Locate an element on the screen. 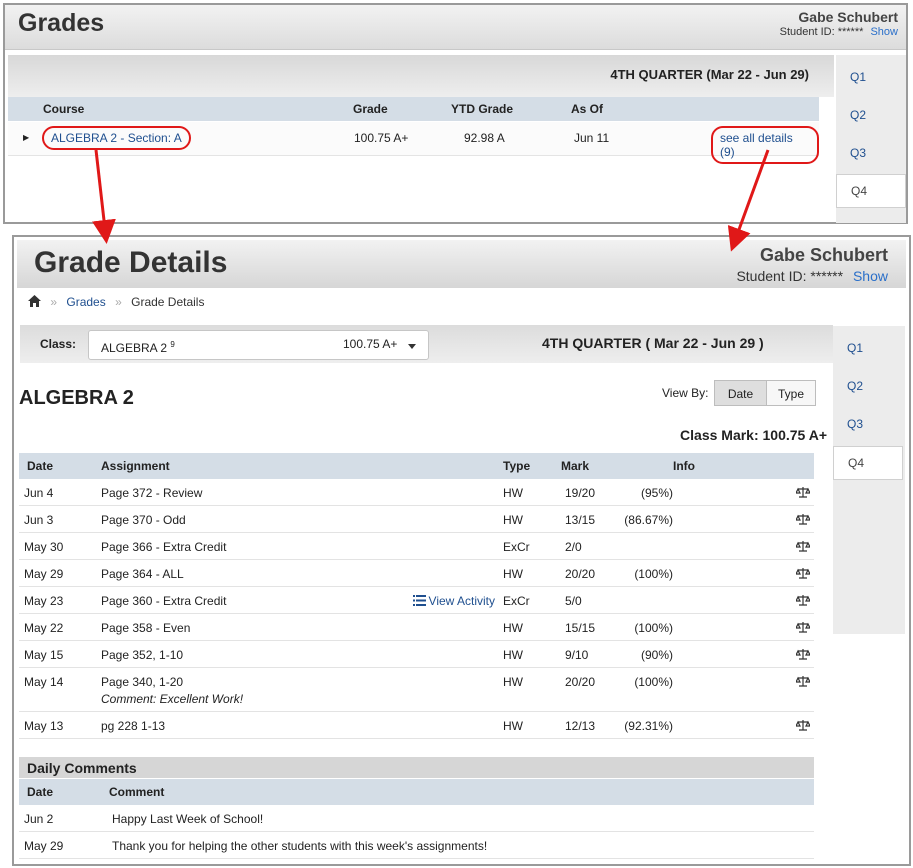 The width and height of the screenshot is (913, 868). arrow-to-student-icon is located at coordinates (748, 200).